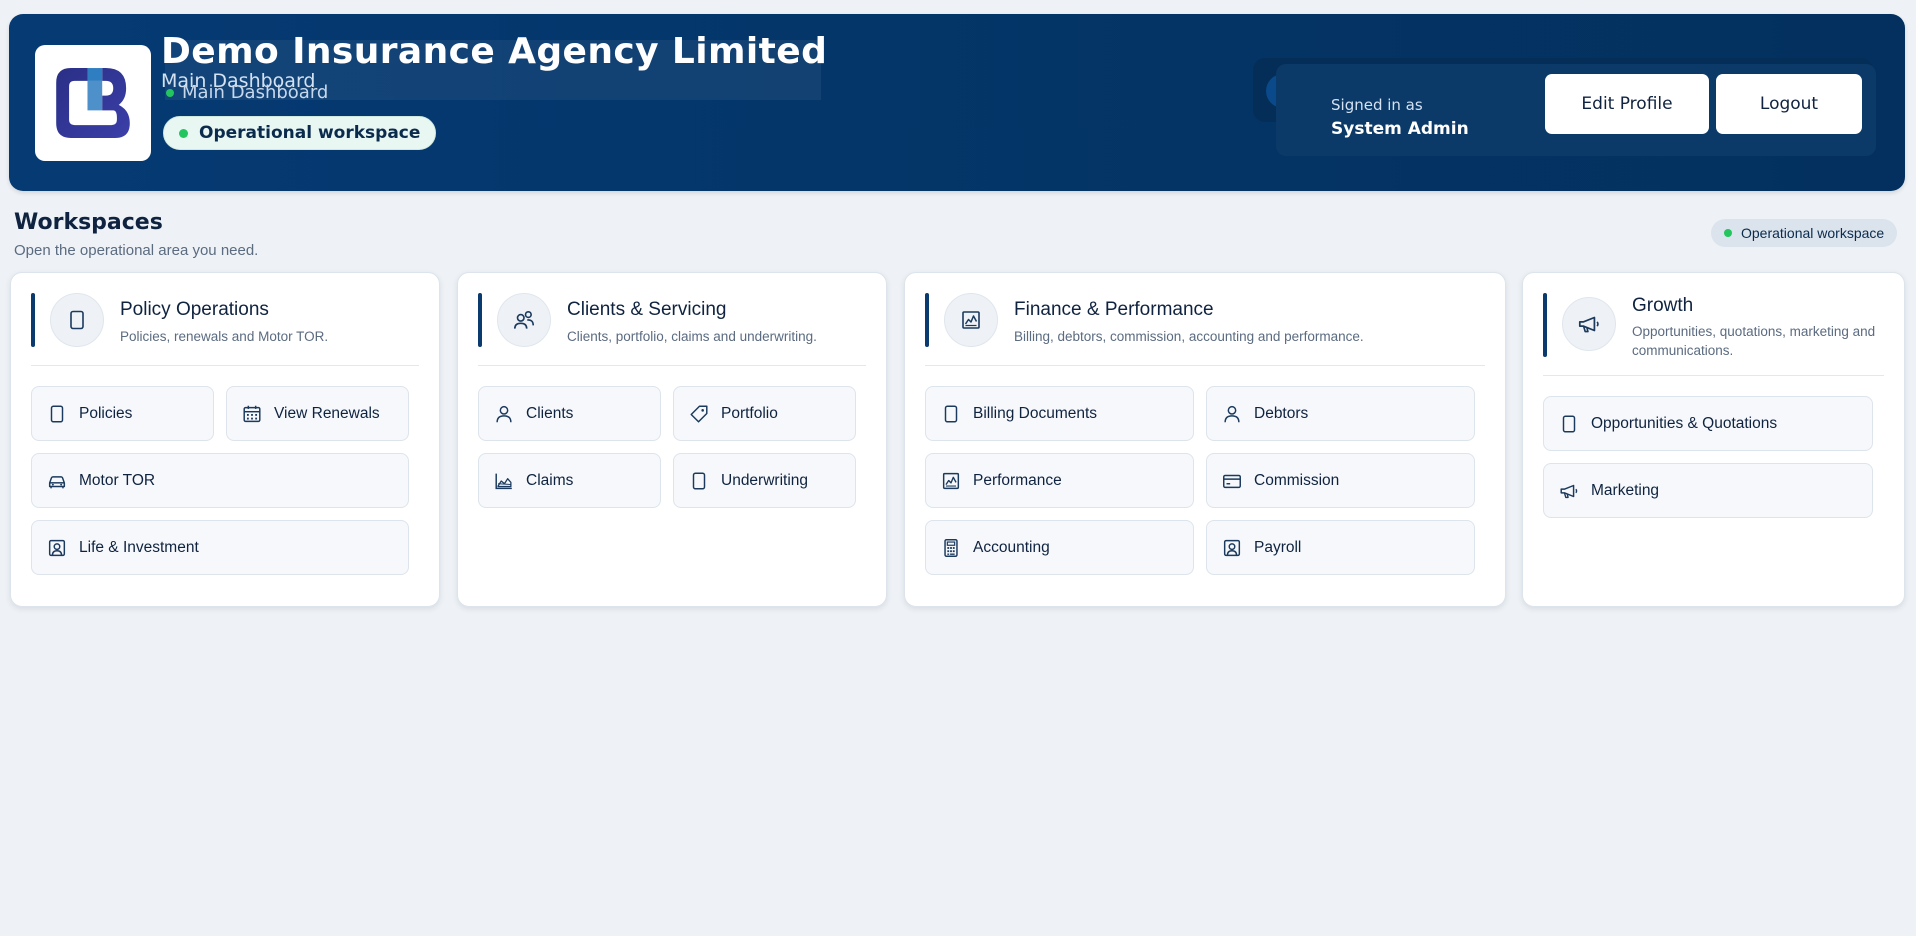 This screenshot has width=1916, height=936. I want to click on credit-card-icon, so click(1232, 481).